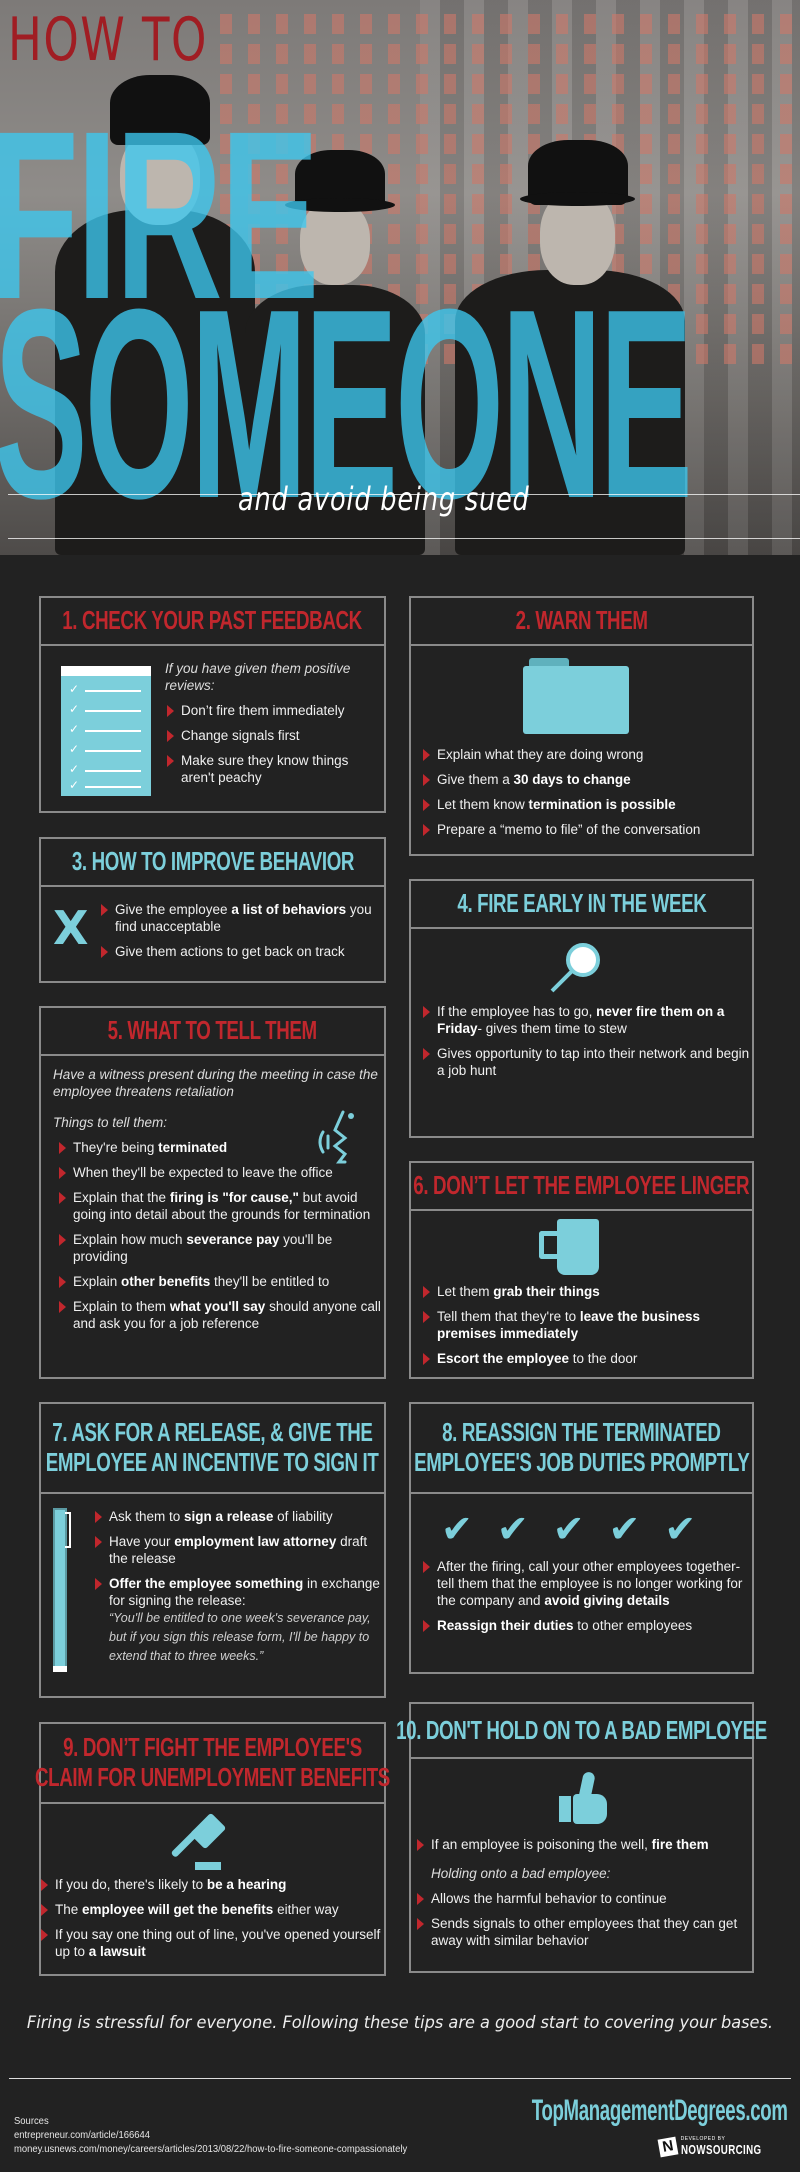 This screenshot has width=800, height=2172. Describe the element at coordinates (581, 1432) in the screenshot. I see `card-title: 8. REASSIGN THE TERMINATED` at that location.